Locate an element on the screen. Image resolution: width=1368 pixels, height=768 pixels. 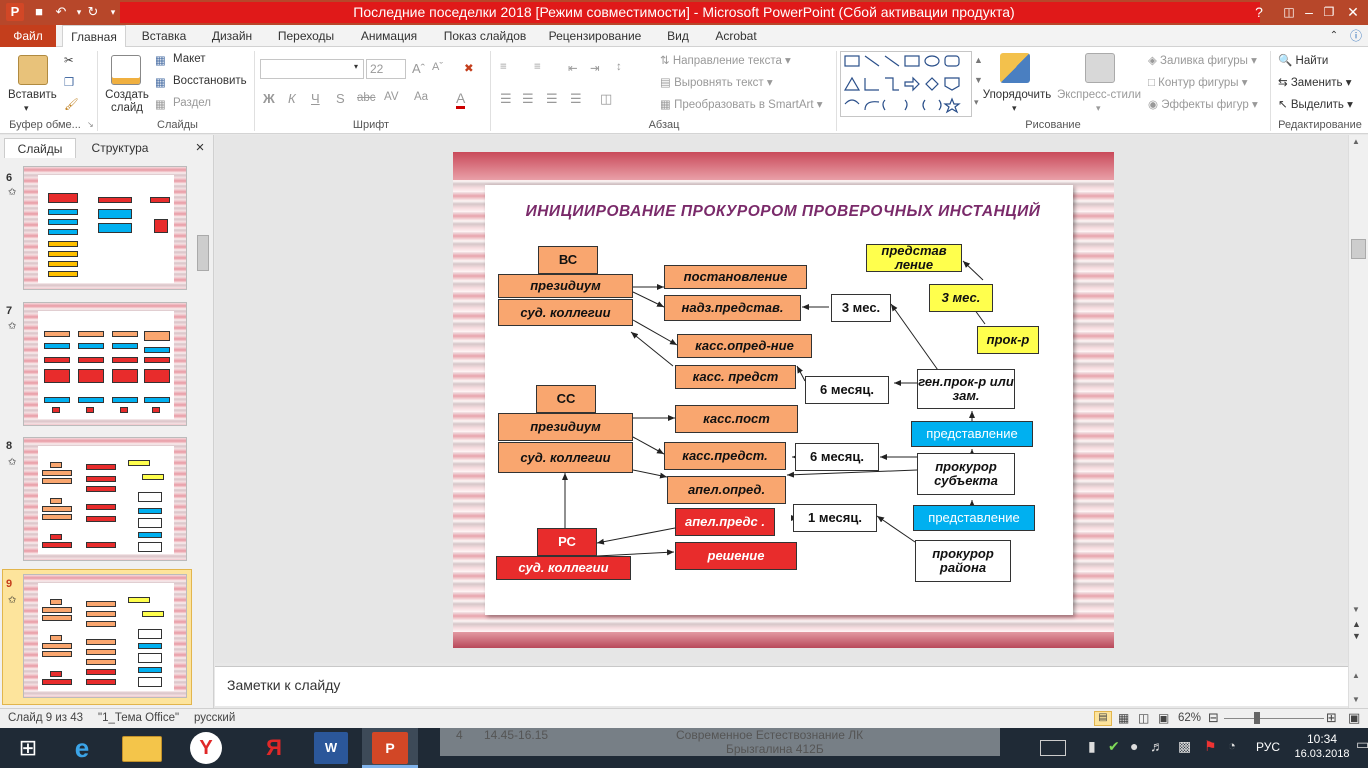
tab-file: Файл is located at coordinates (28, 36).